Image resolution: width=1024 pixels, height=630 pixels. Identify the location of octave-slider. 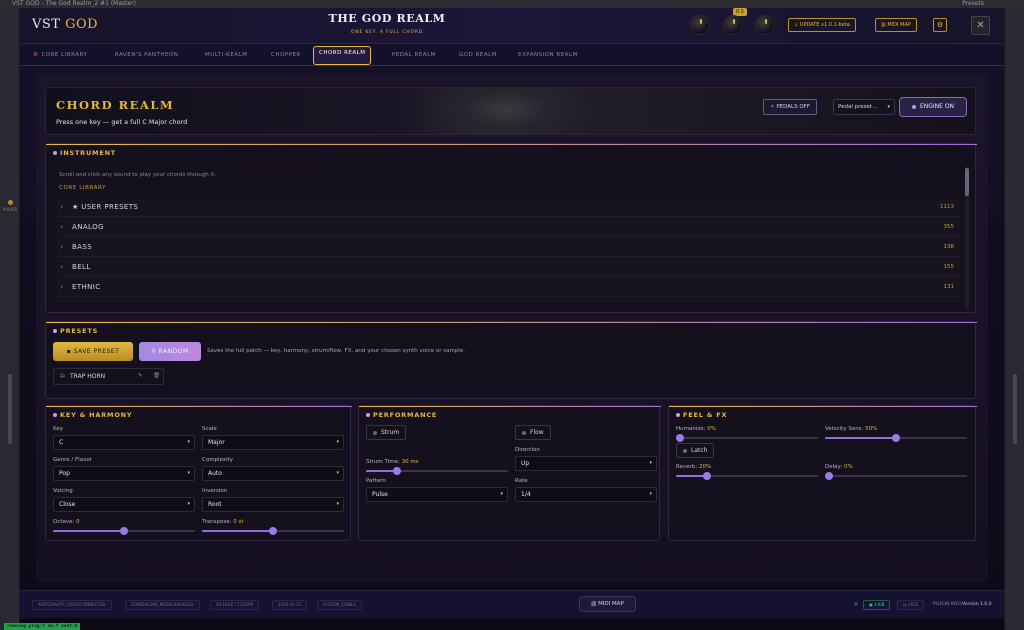
(124, 531).